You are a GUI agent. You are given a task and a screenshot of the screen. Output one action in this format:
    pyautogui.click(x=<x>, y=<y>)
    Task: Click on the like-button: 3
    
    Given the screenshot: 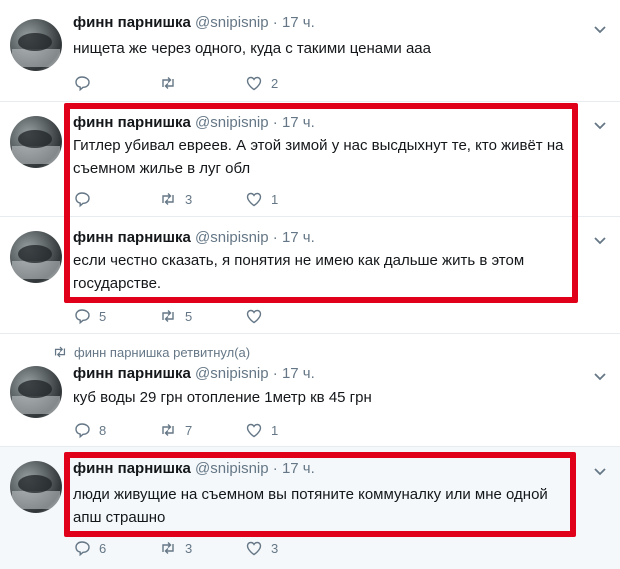 What is the action you would take?
    pyautogui.click(x=261, y=548)
    